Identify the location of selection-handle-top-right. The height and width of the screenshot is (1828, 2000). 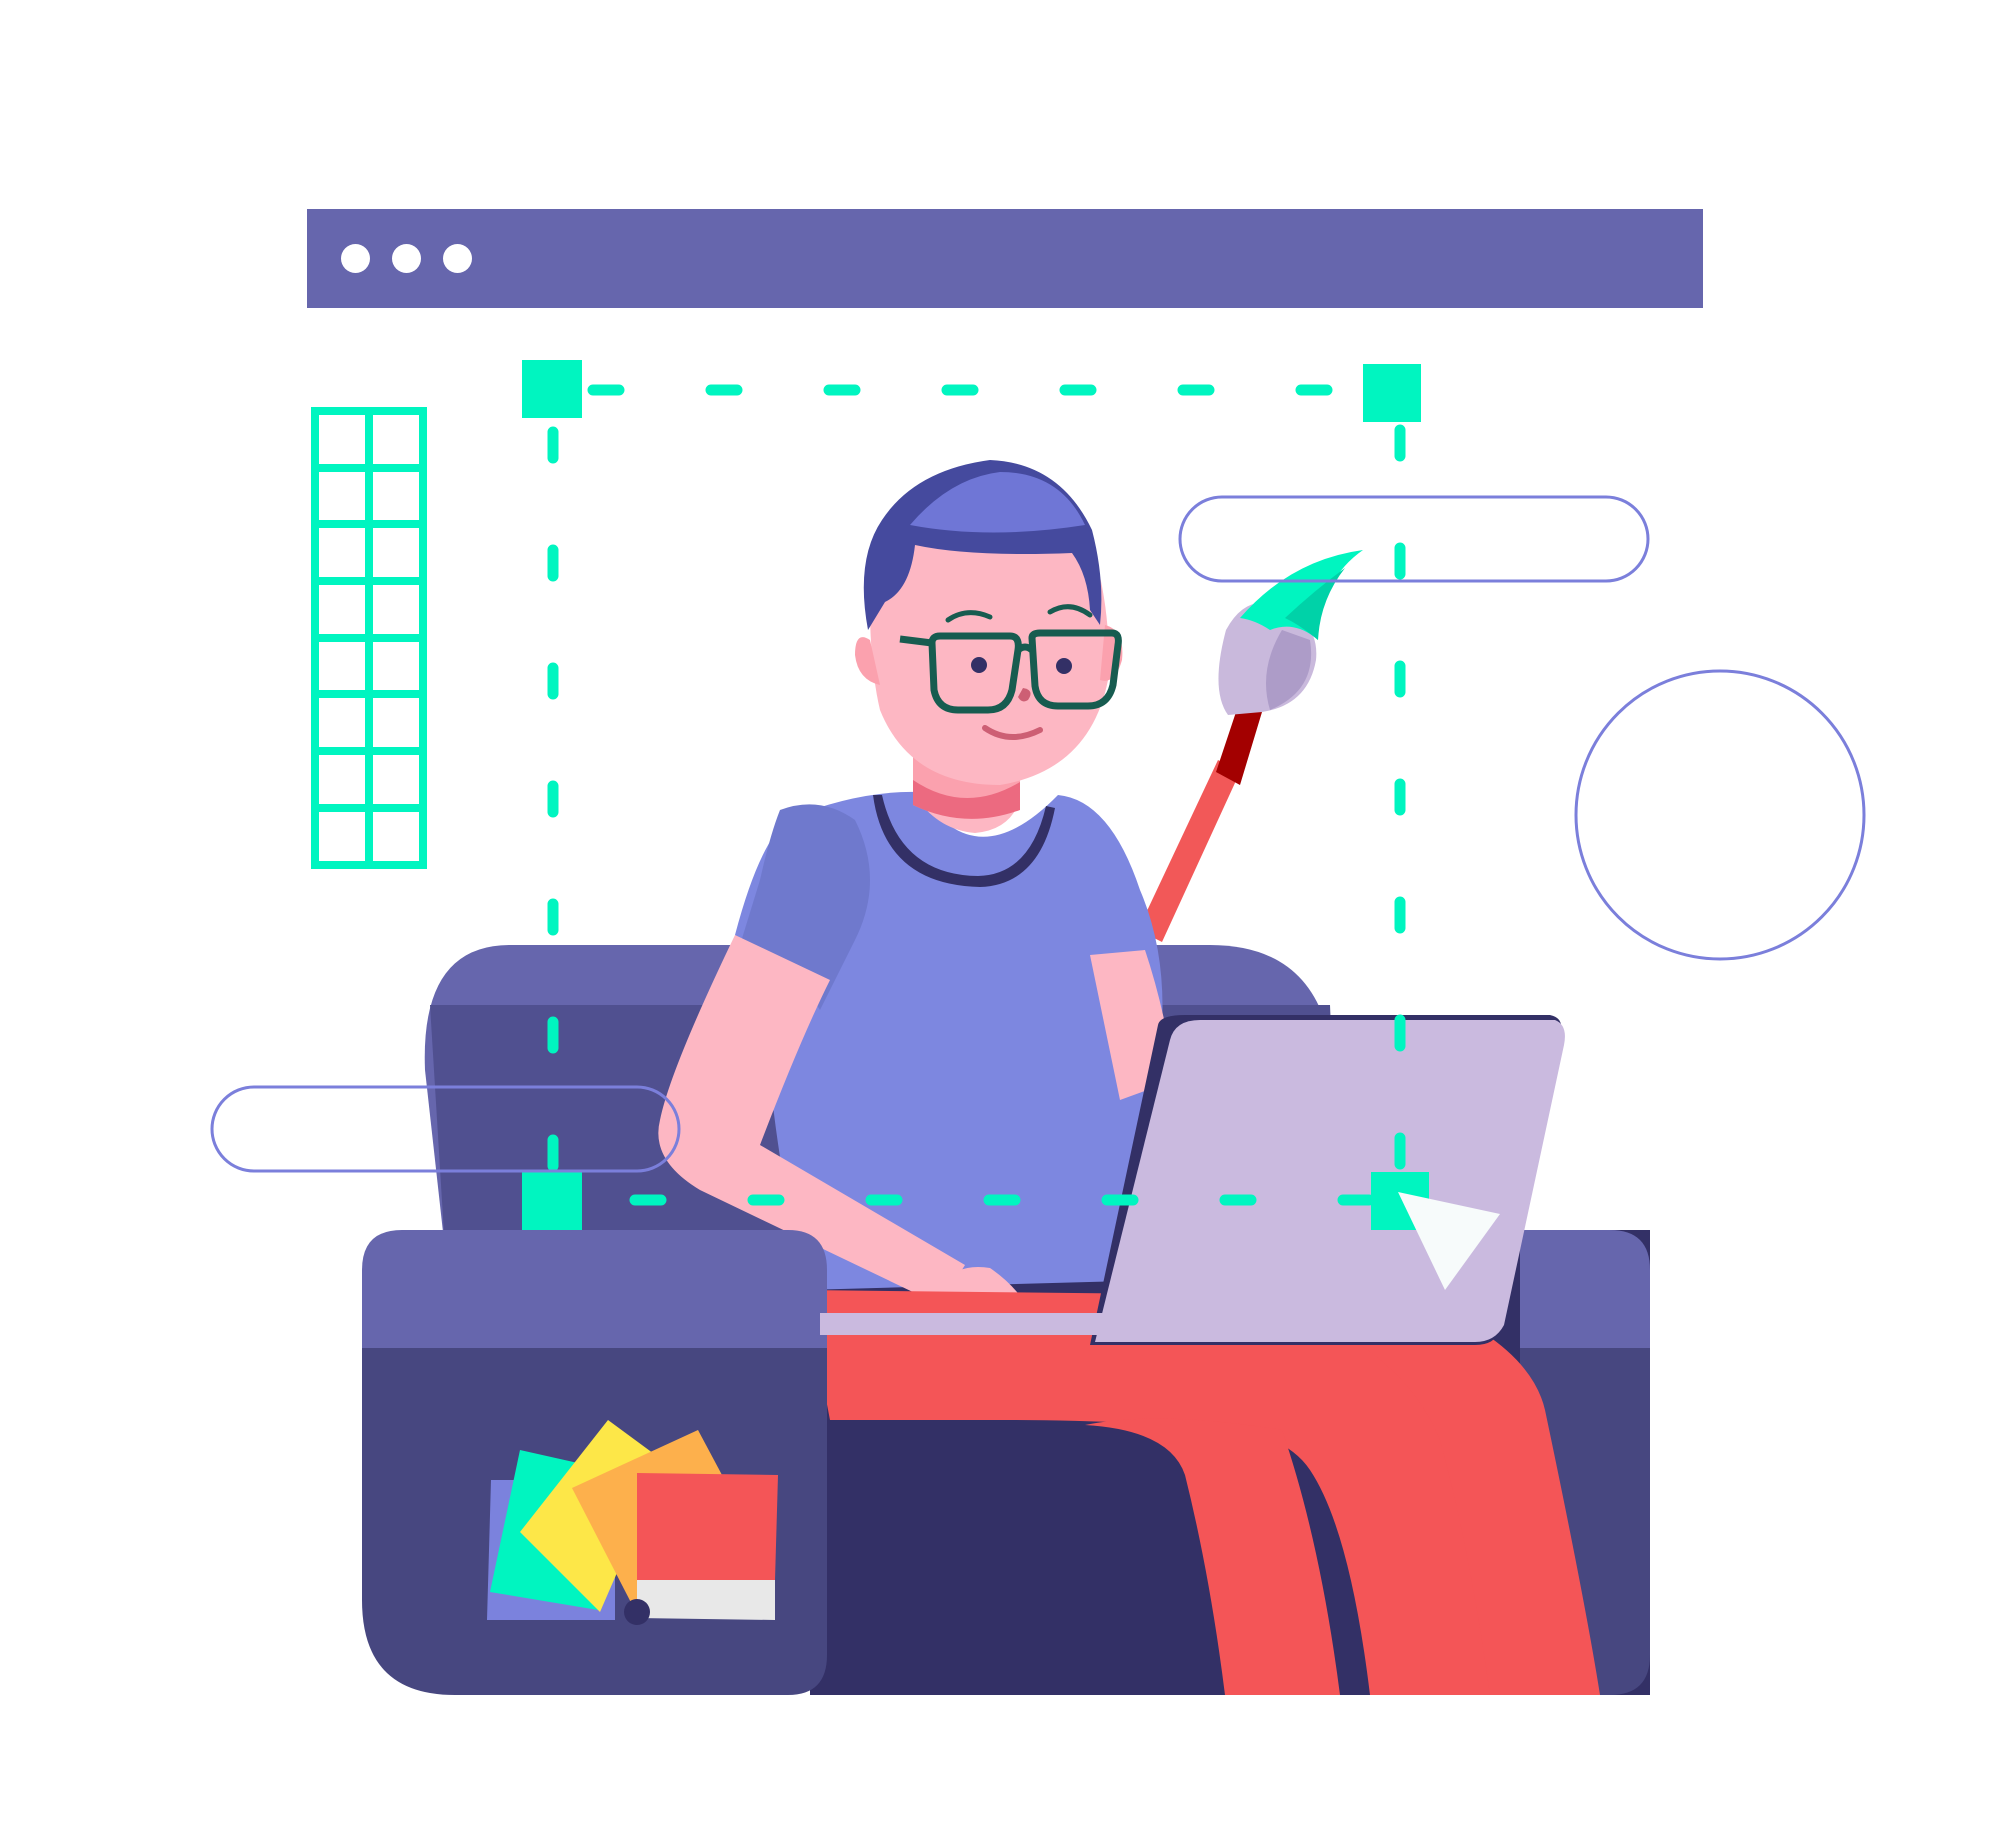
(1392, 393).